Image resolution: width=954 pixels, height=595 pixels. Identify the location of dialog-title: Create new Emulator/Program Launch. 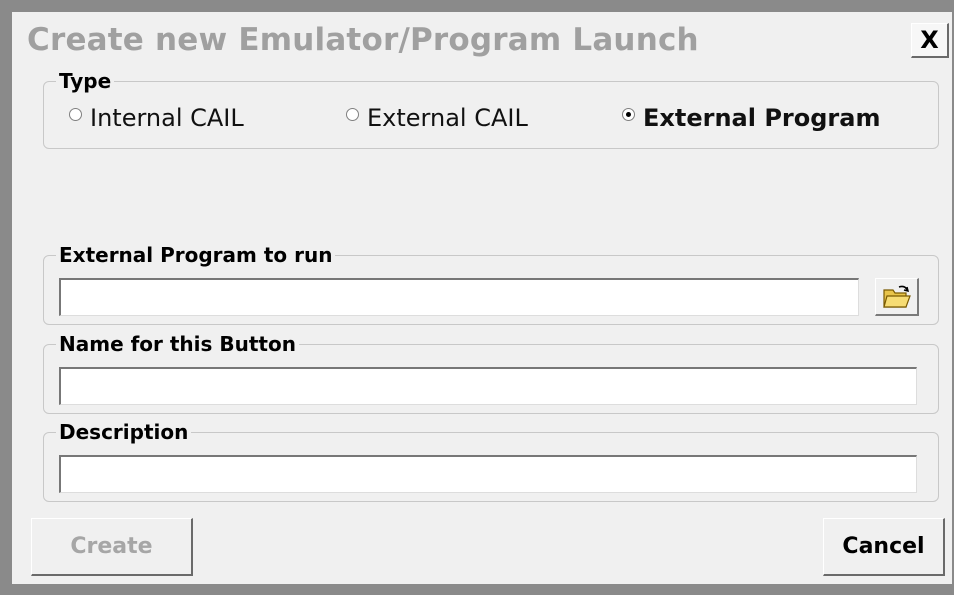
(363, 40).